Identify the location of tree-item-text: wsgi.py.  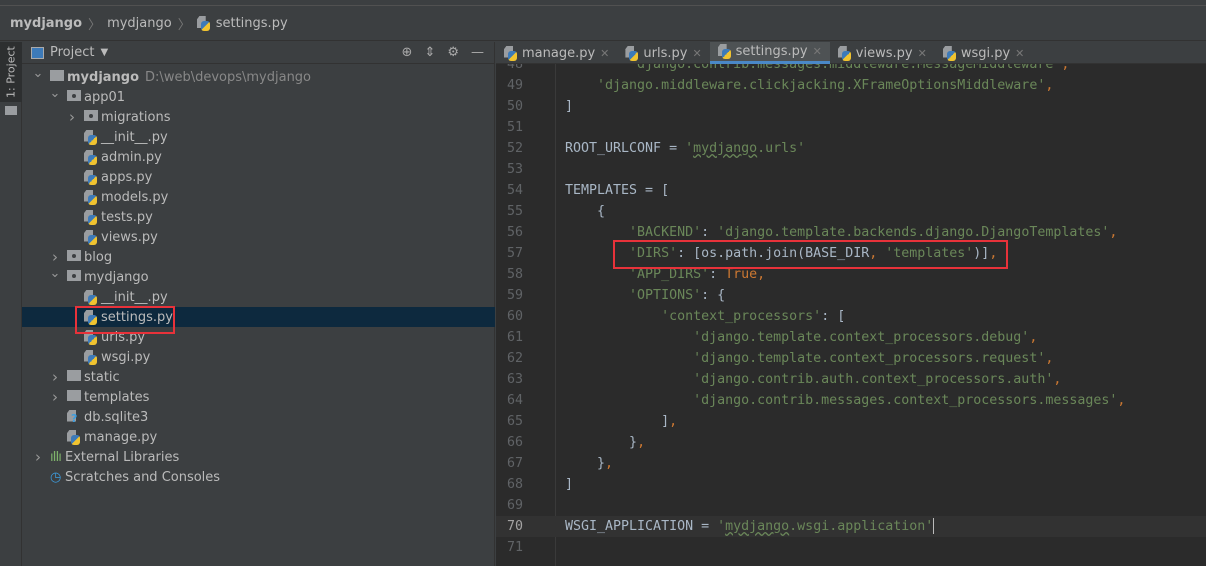
(126, 357).